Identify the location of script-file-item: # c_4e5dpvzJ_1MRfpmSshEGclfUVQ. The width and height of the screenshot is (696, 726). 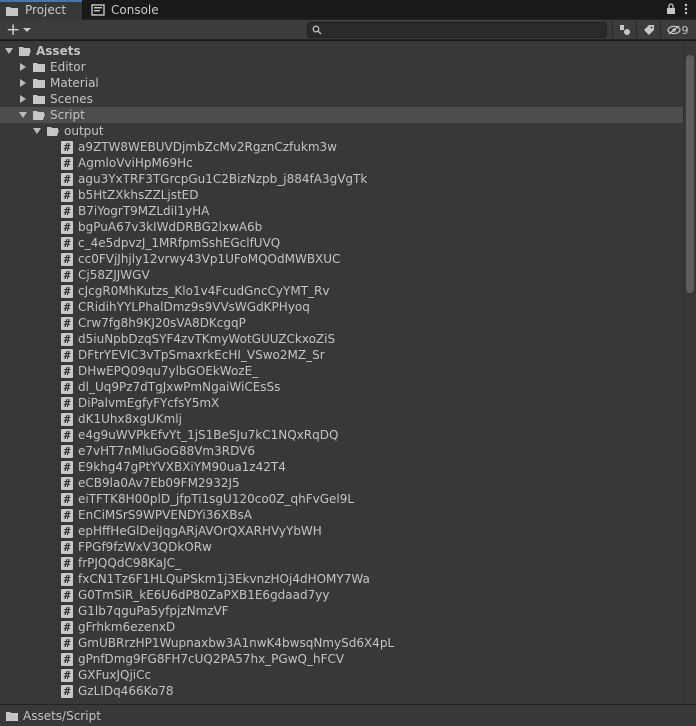
(341, 243).